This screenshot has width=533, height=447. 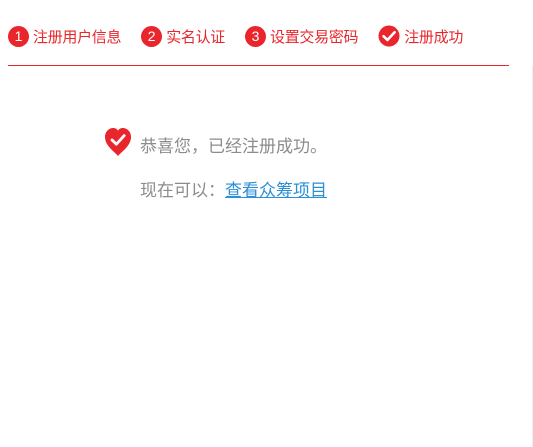 I want to click on step-2-number-badge: 2, so click(x=152, y=36).